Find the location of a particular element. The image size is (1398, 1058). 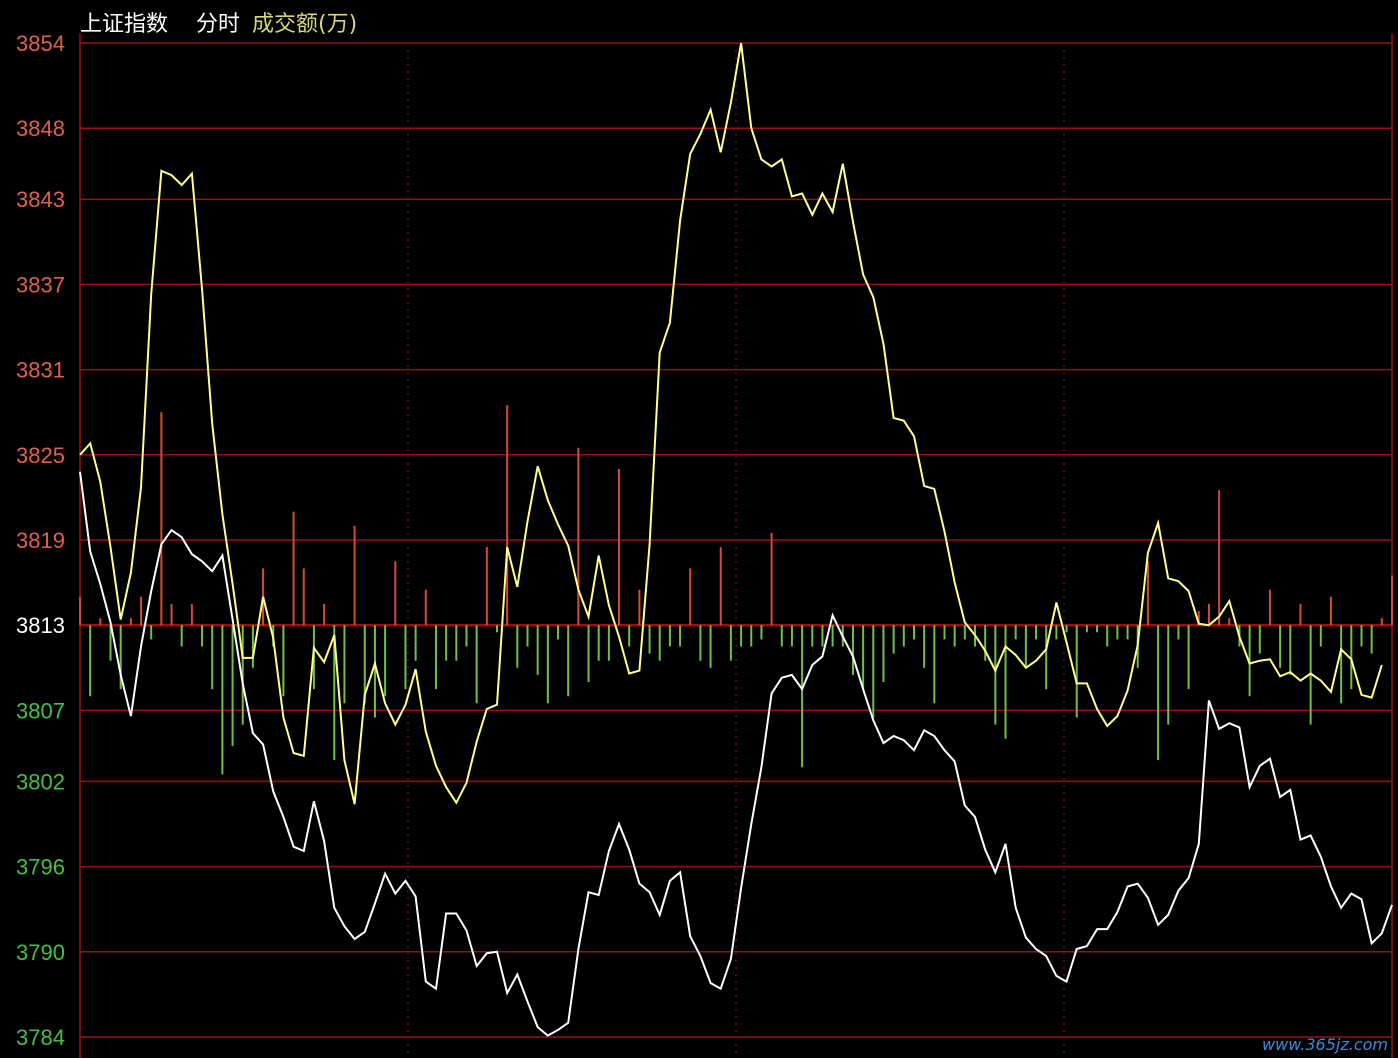

y-tick-label: 3807 is located at coordinates (40, 710).